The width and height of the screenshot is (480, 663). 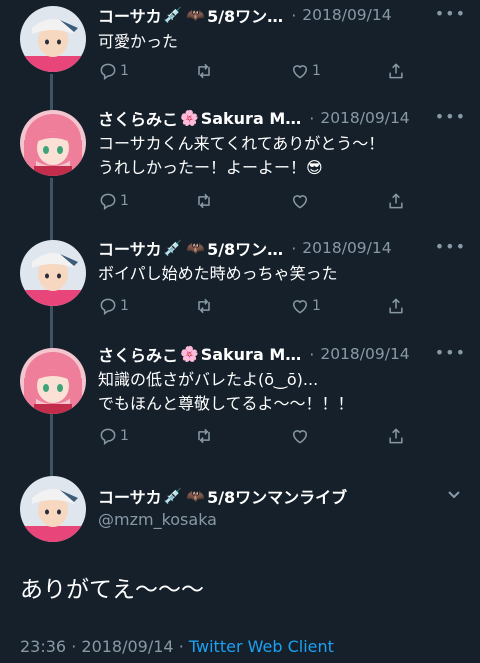 What do you see at coordinates (277, 496) in the screenshot?
I see `display-name-suffix: 5/8ワンマンライブ` at bounding box center [277, 496].